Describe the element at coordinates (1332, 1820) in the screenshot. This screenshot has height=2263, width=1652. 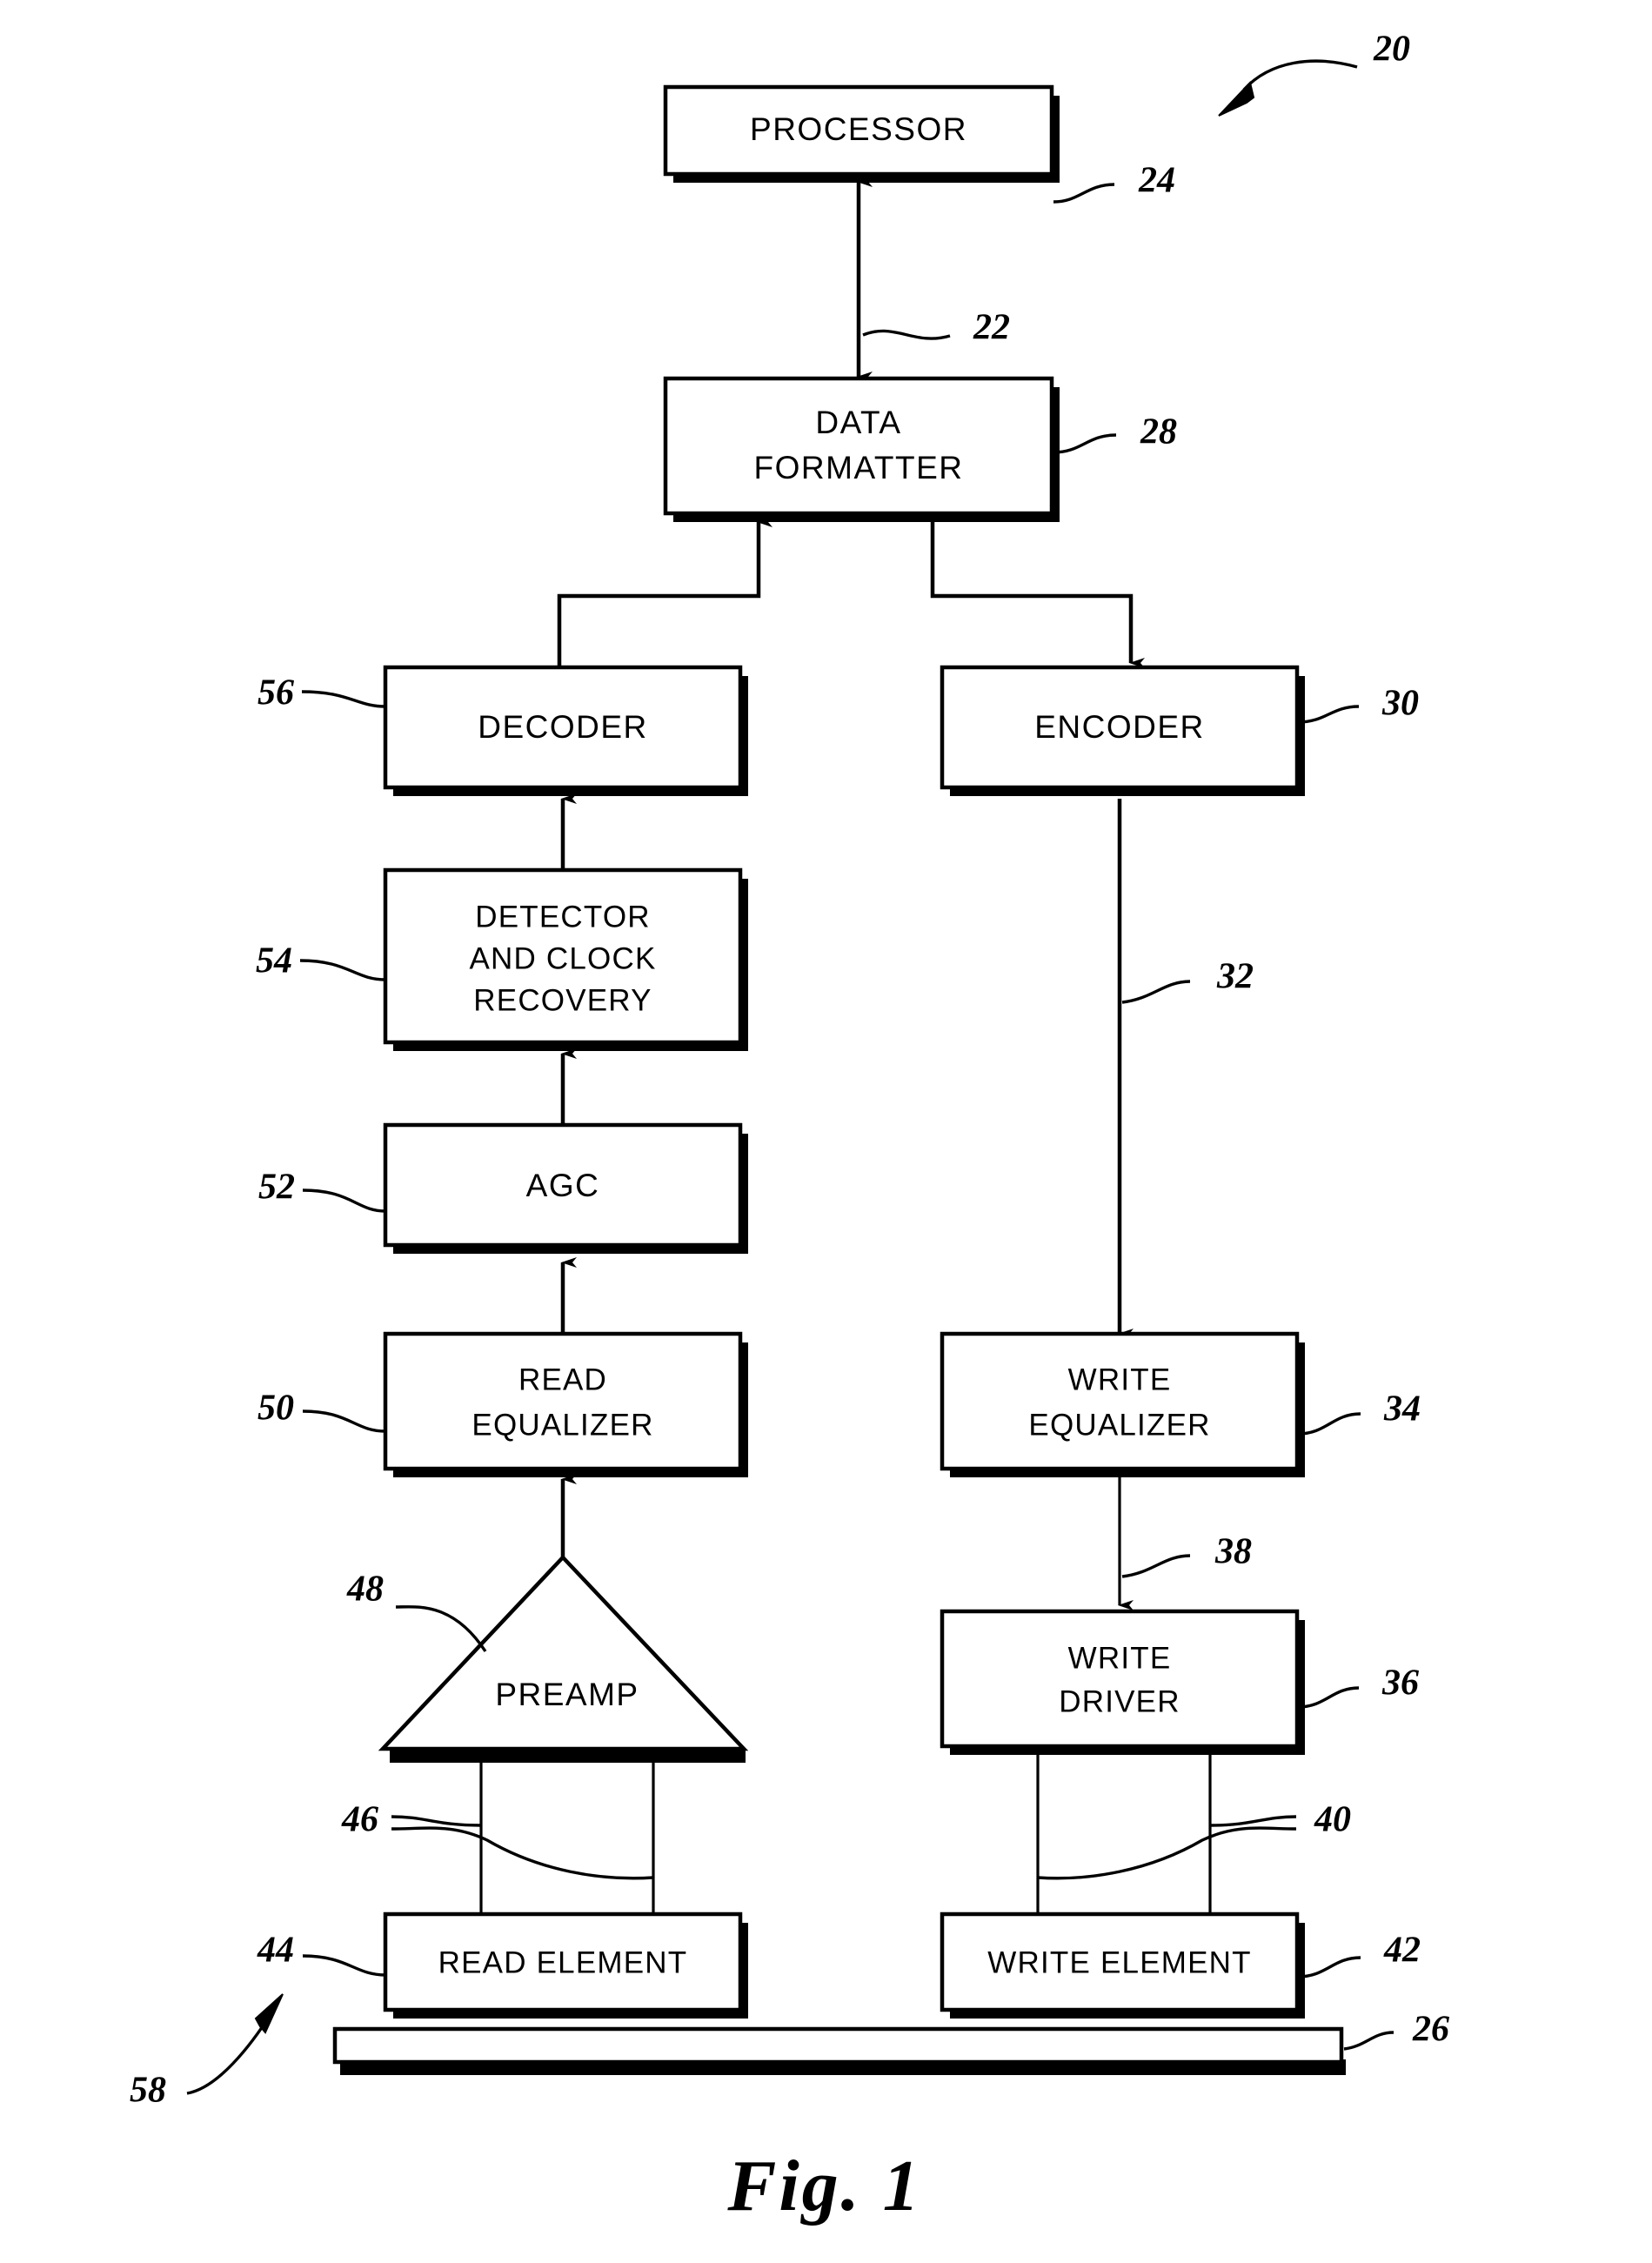
I see `ref-40: 40` at that location.